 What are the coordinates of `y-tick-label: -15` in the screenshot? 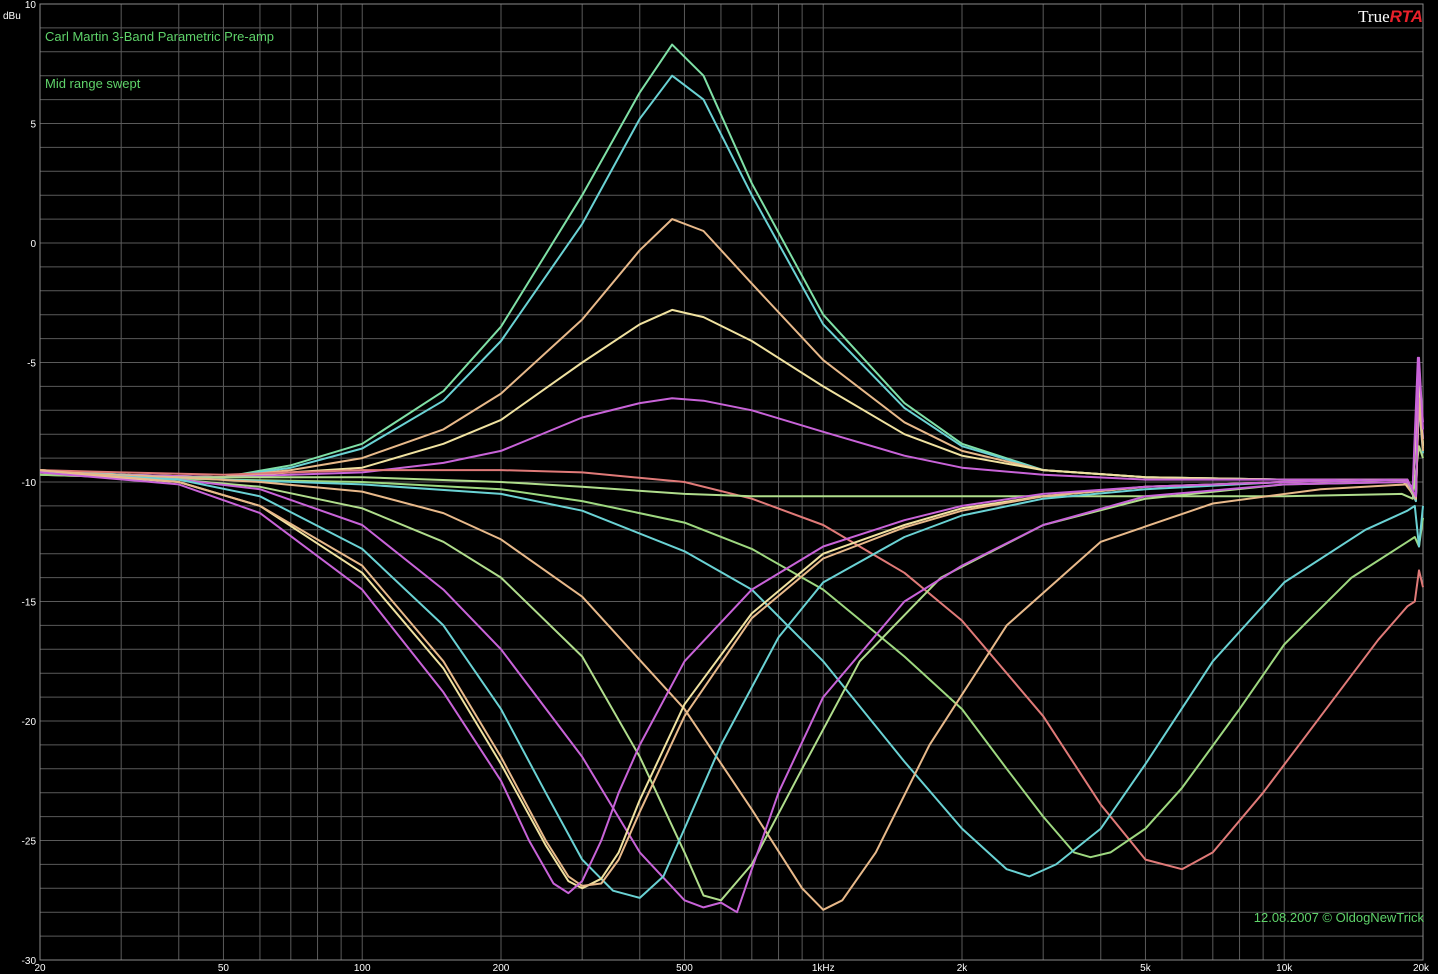 It's located at (29, 603).